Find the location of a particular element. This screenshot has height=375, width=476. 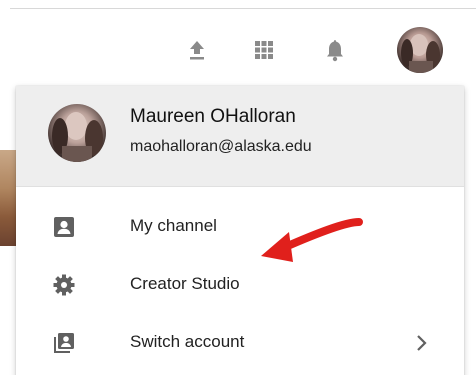

account-avatar-button is located at coordinates (420, 50).